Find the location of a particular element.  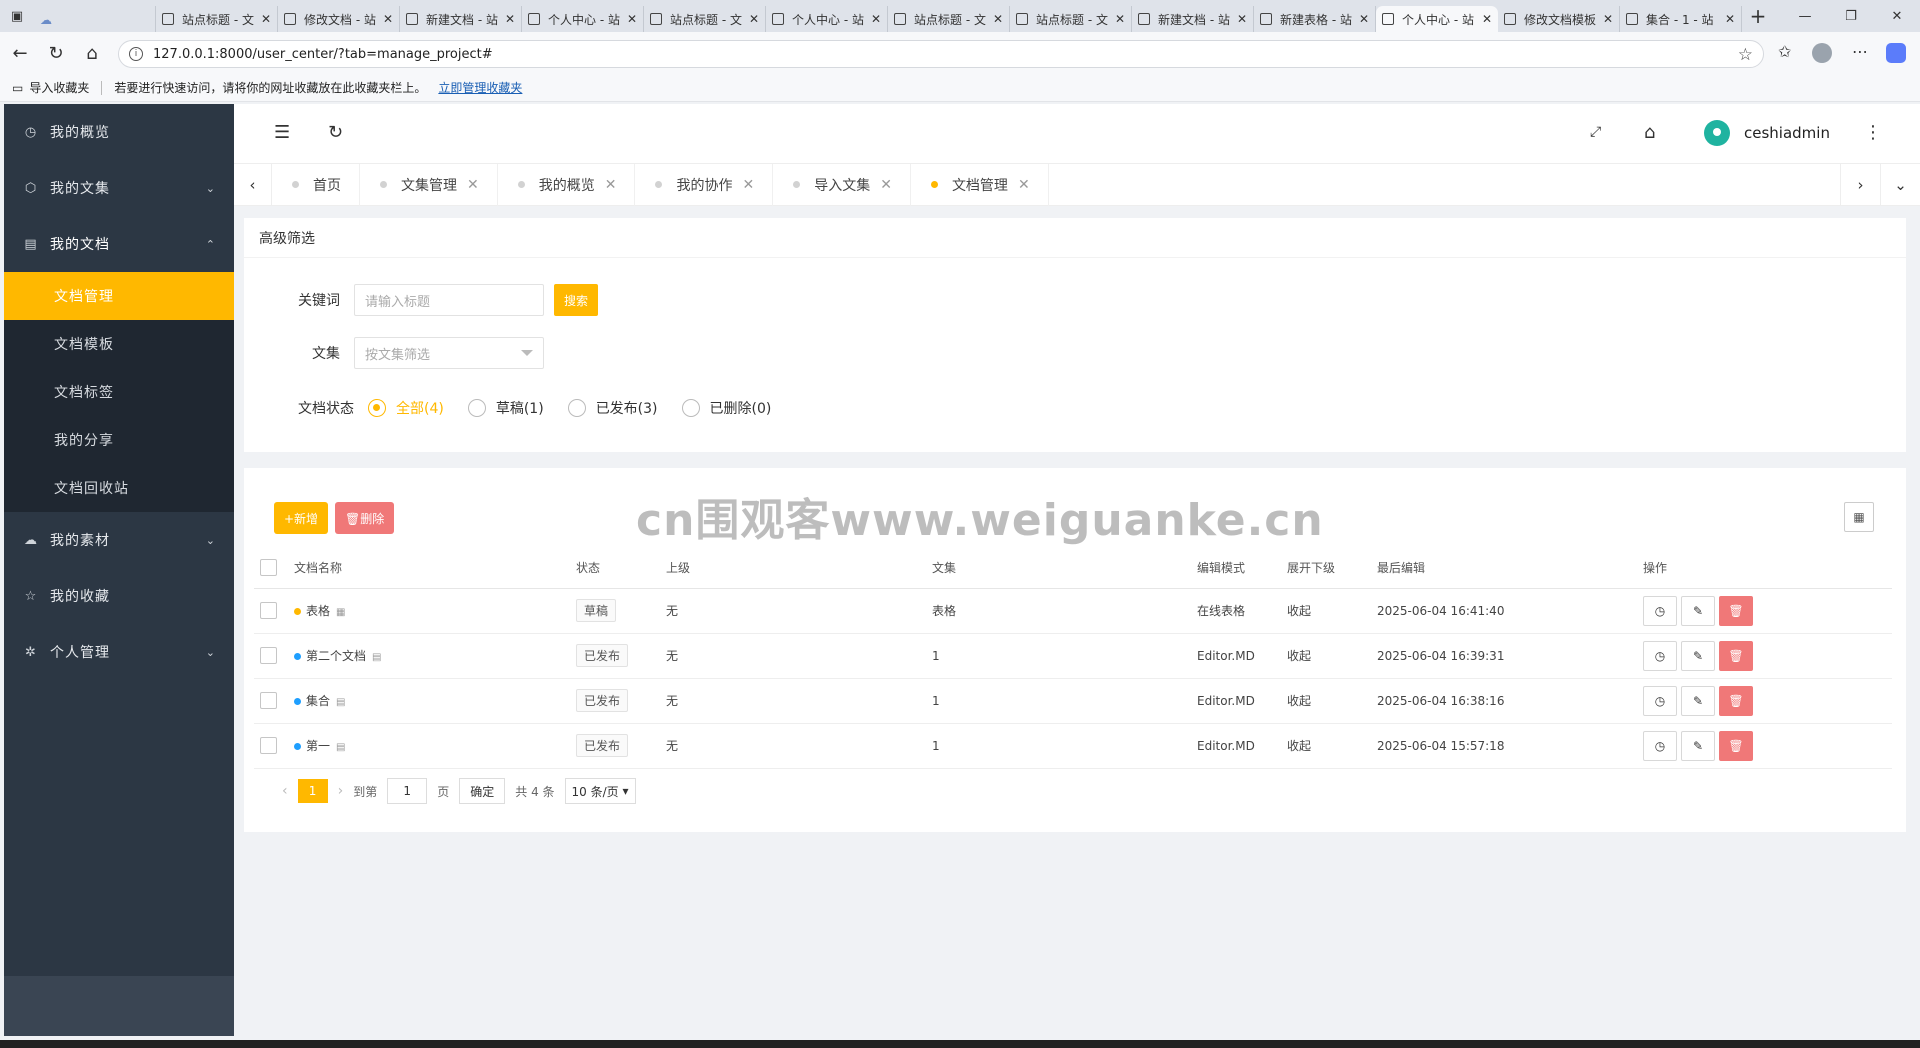

doc-name: 集合 is located at coordinates (318, 701).